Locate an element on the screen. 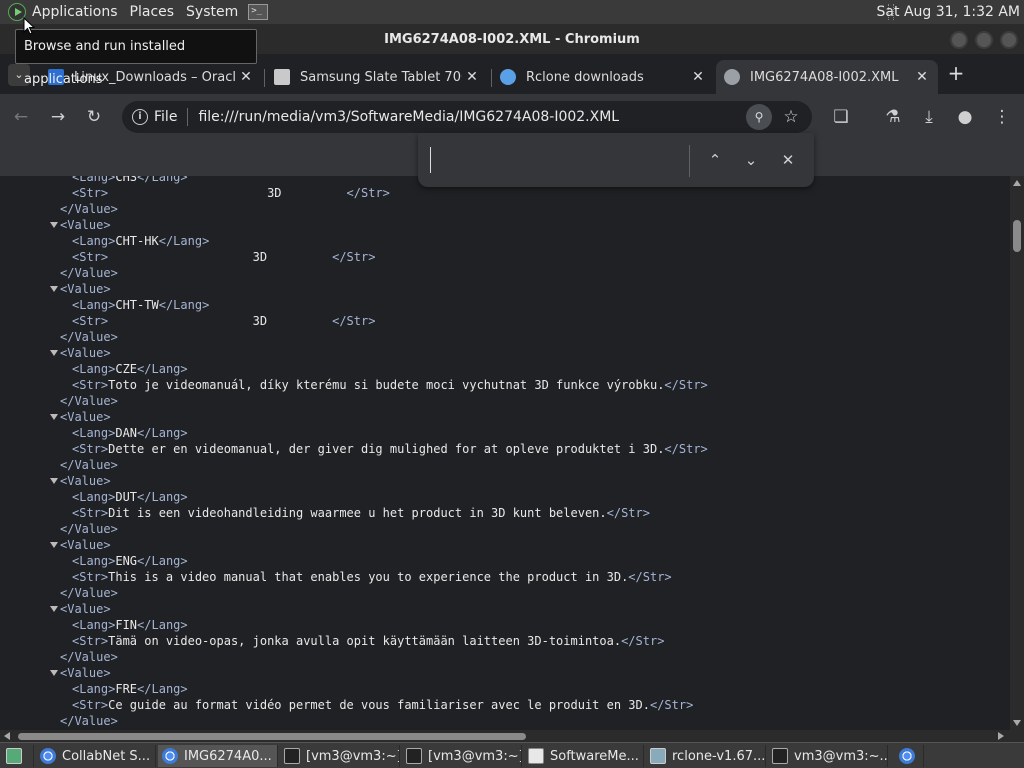 This screenshot has width=1024, height=768. tab-title: IMG6274A08-I002.XML is located at coordinates (824, 77).